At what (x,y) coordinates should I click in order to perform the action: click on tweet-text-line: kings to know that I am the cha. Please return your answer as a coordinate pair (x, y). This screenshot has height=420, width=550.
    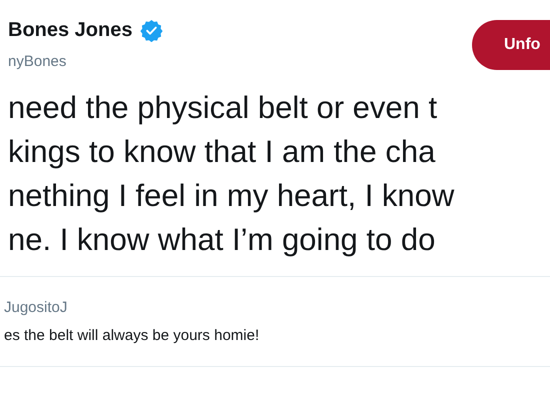
    Looking at the image, I should click on (222, 151).